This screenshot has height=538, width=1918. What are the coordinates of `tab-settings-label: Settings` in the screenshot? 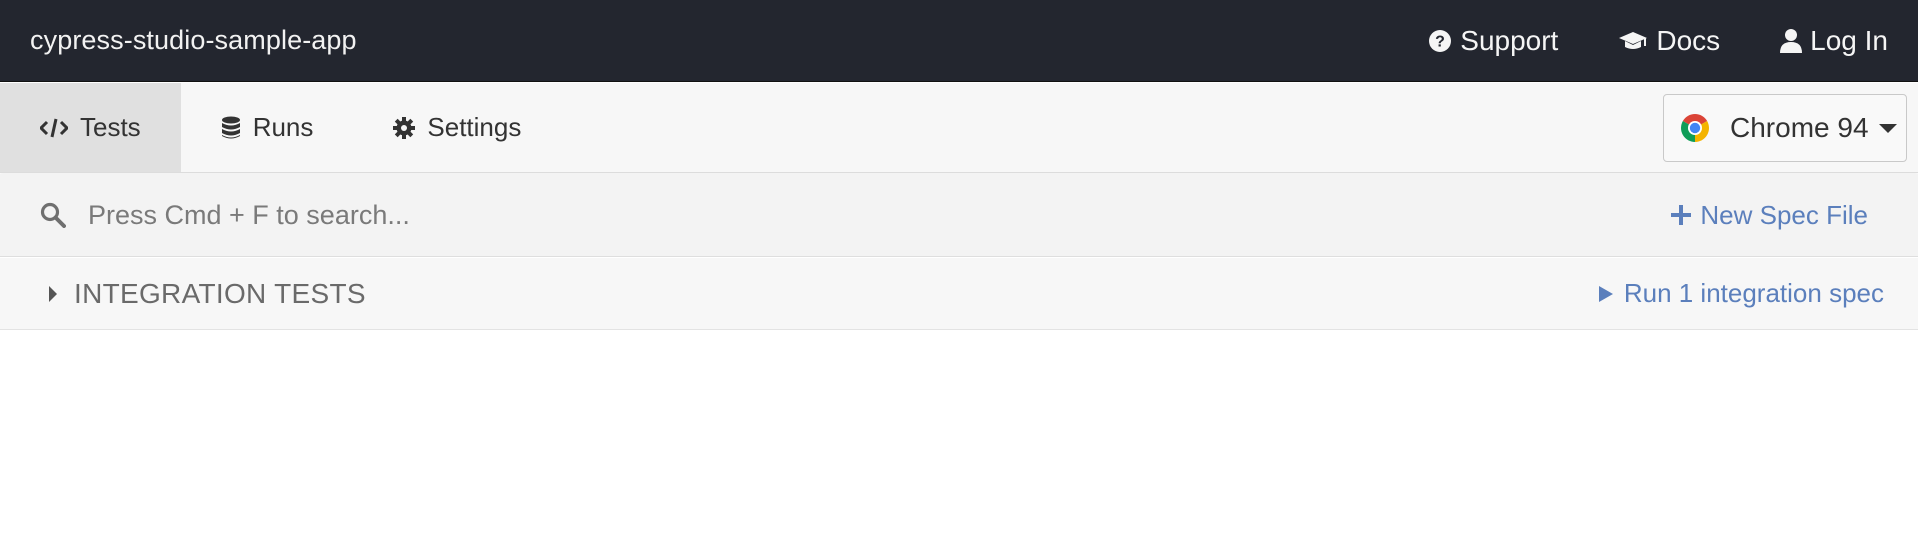 It's located at (474, 127).